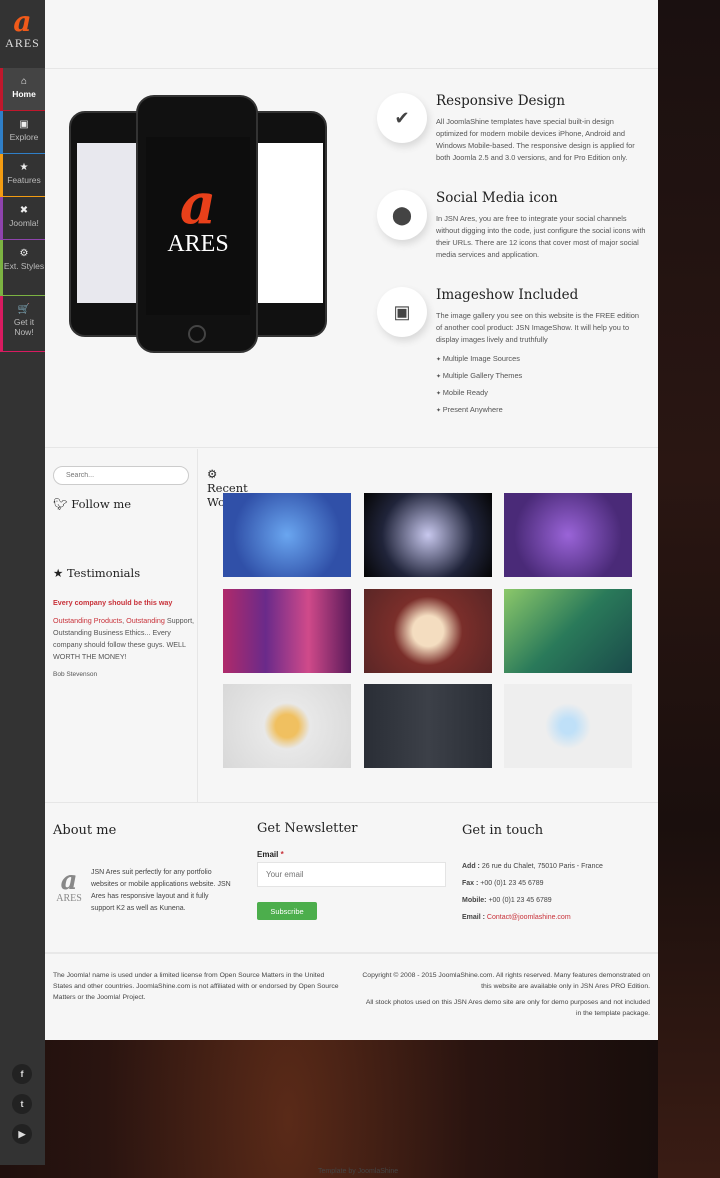 The image size is (720, 1178). Describe the element at coordinates (24, 81) in the screenshot. I see `home-icon: ⌂` at that location.